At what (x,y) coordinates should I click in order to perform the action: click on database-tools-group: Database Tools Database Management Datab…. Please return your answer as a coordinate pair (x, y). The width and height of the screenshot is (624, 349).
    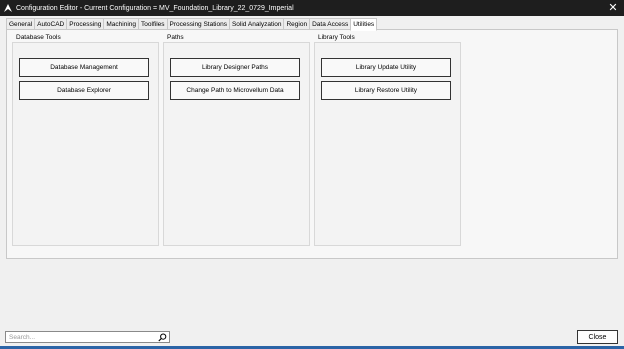
    Looking at the image, I should click on (85, 140).